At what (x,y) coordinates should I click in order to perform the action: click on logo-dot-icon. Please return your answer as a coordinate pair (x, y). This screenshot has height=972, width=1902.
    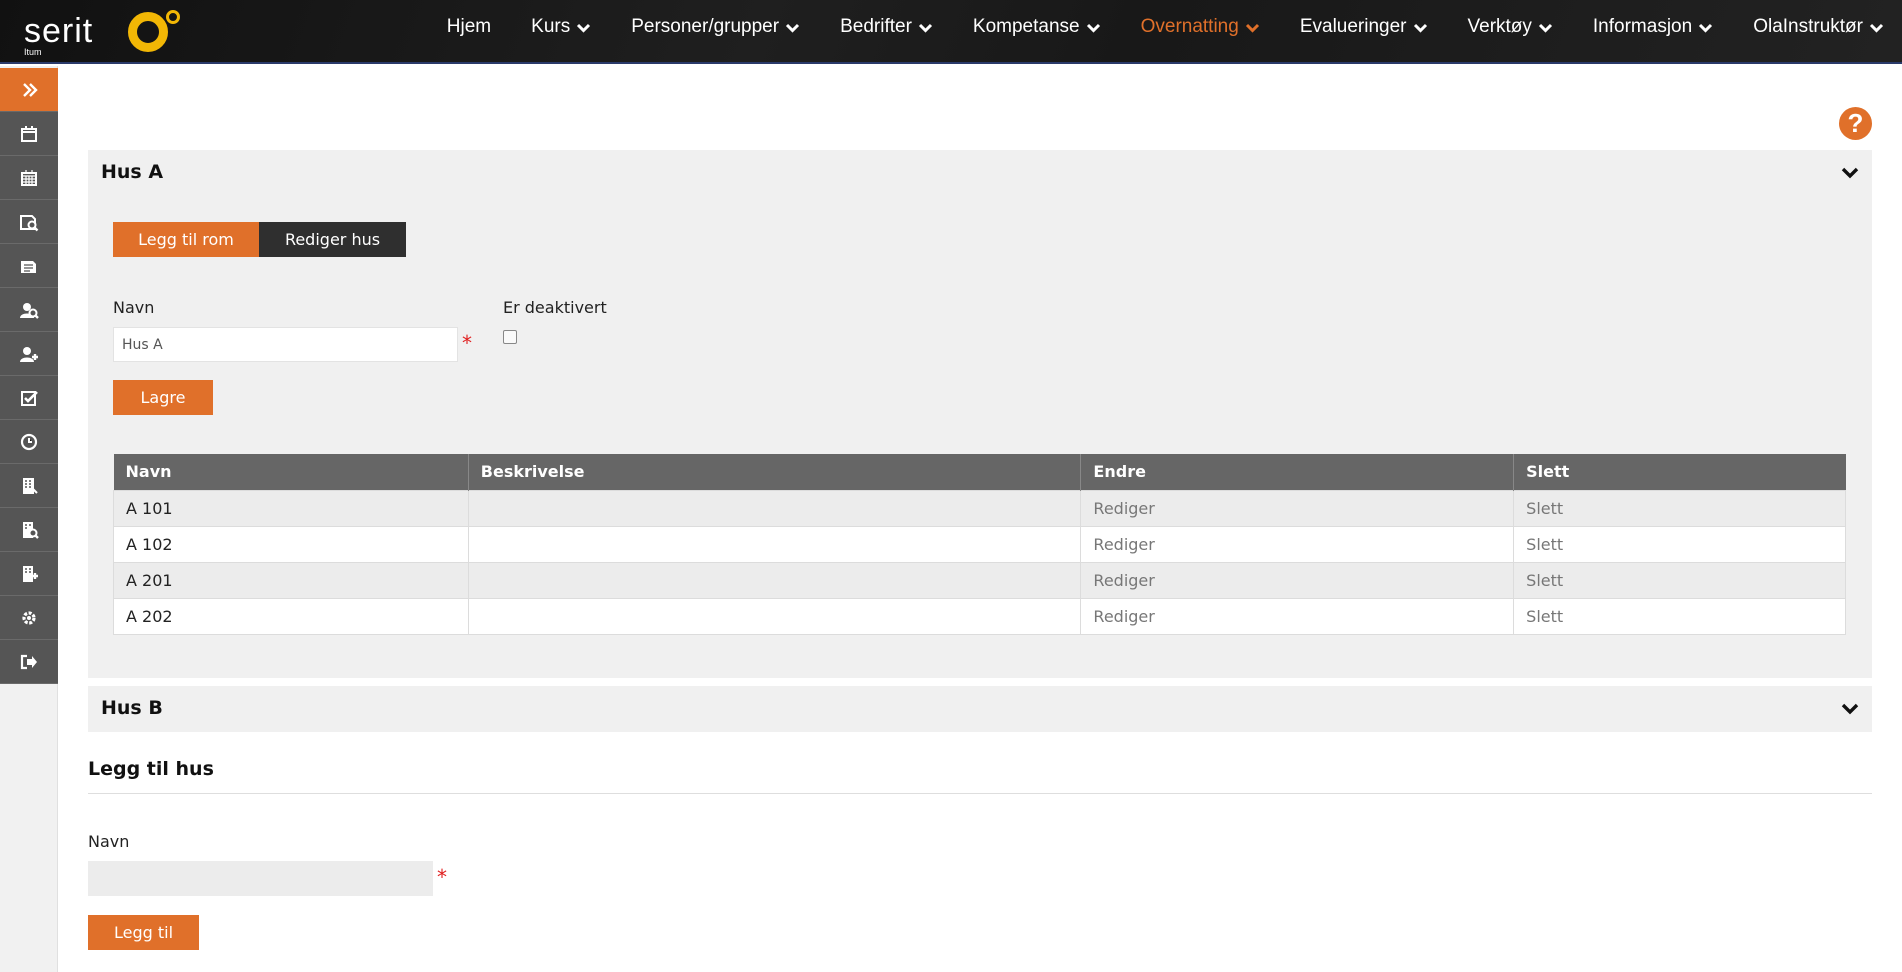
    Looking at the image, I should click on (173, 17).